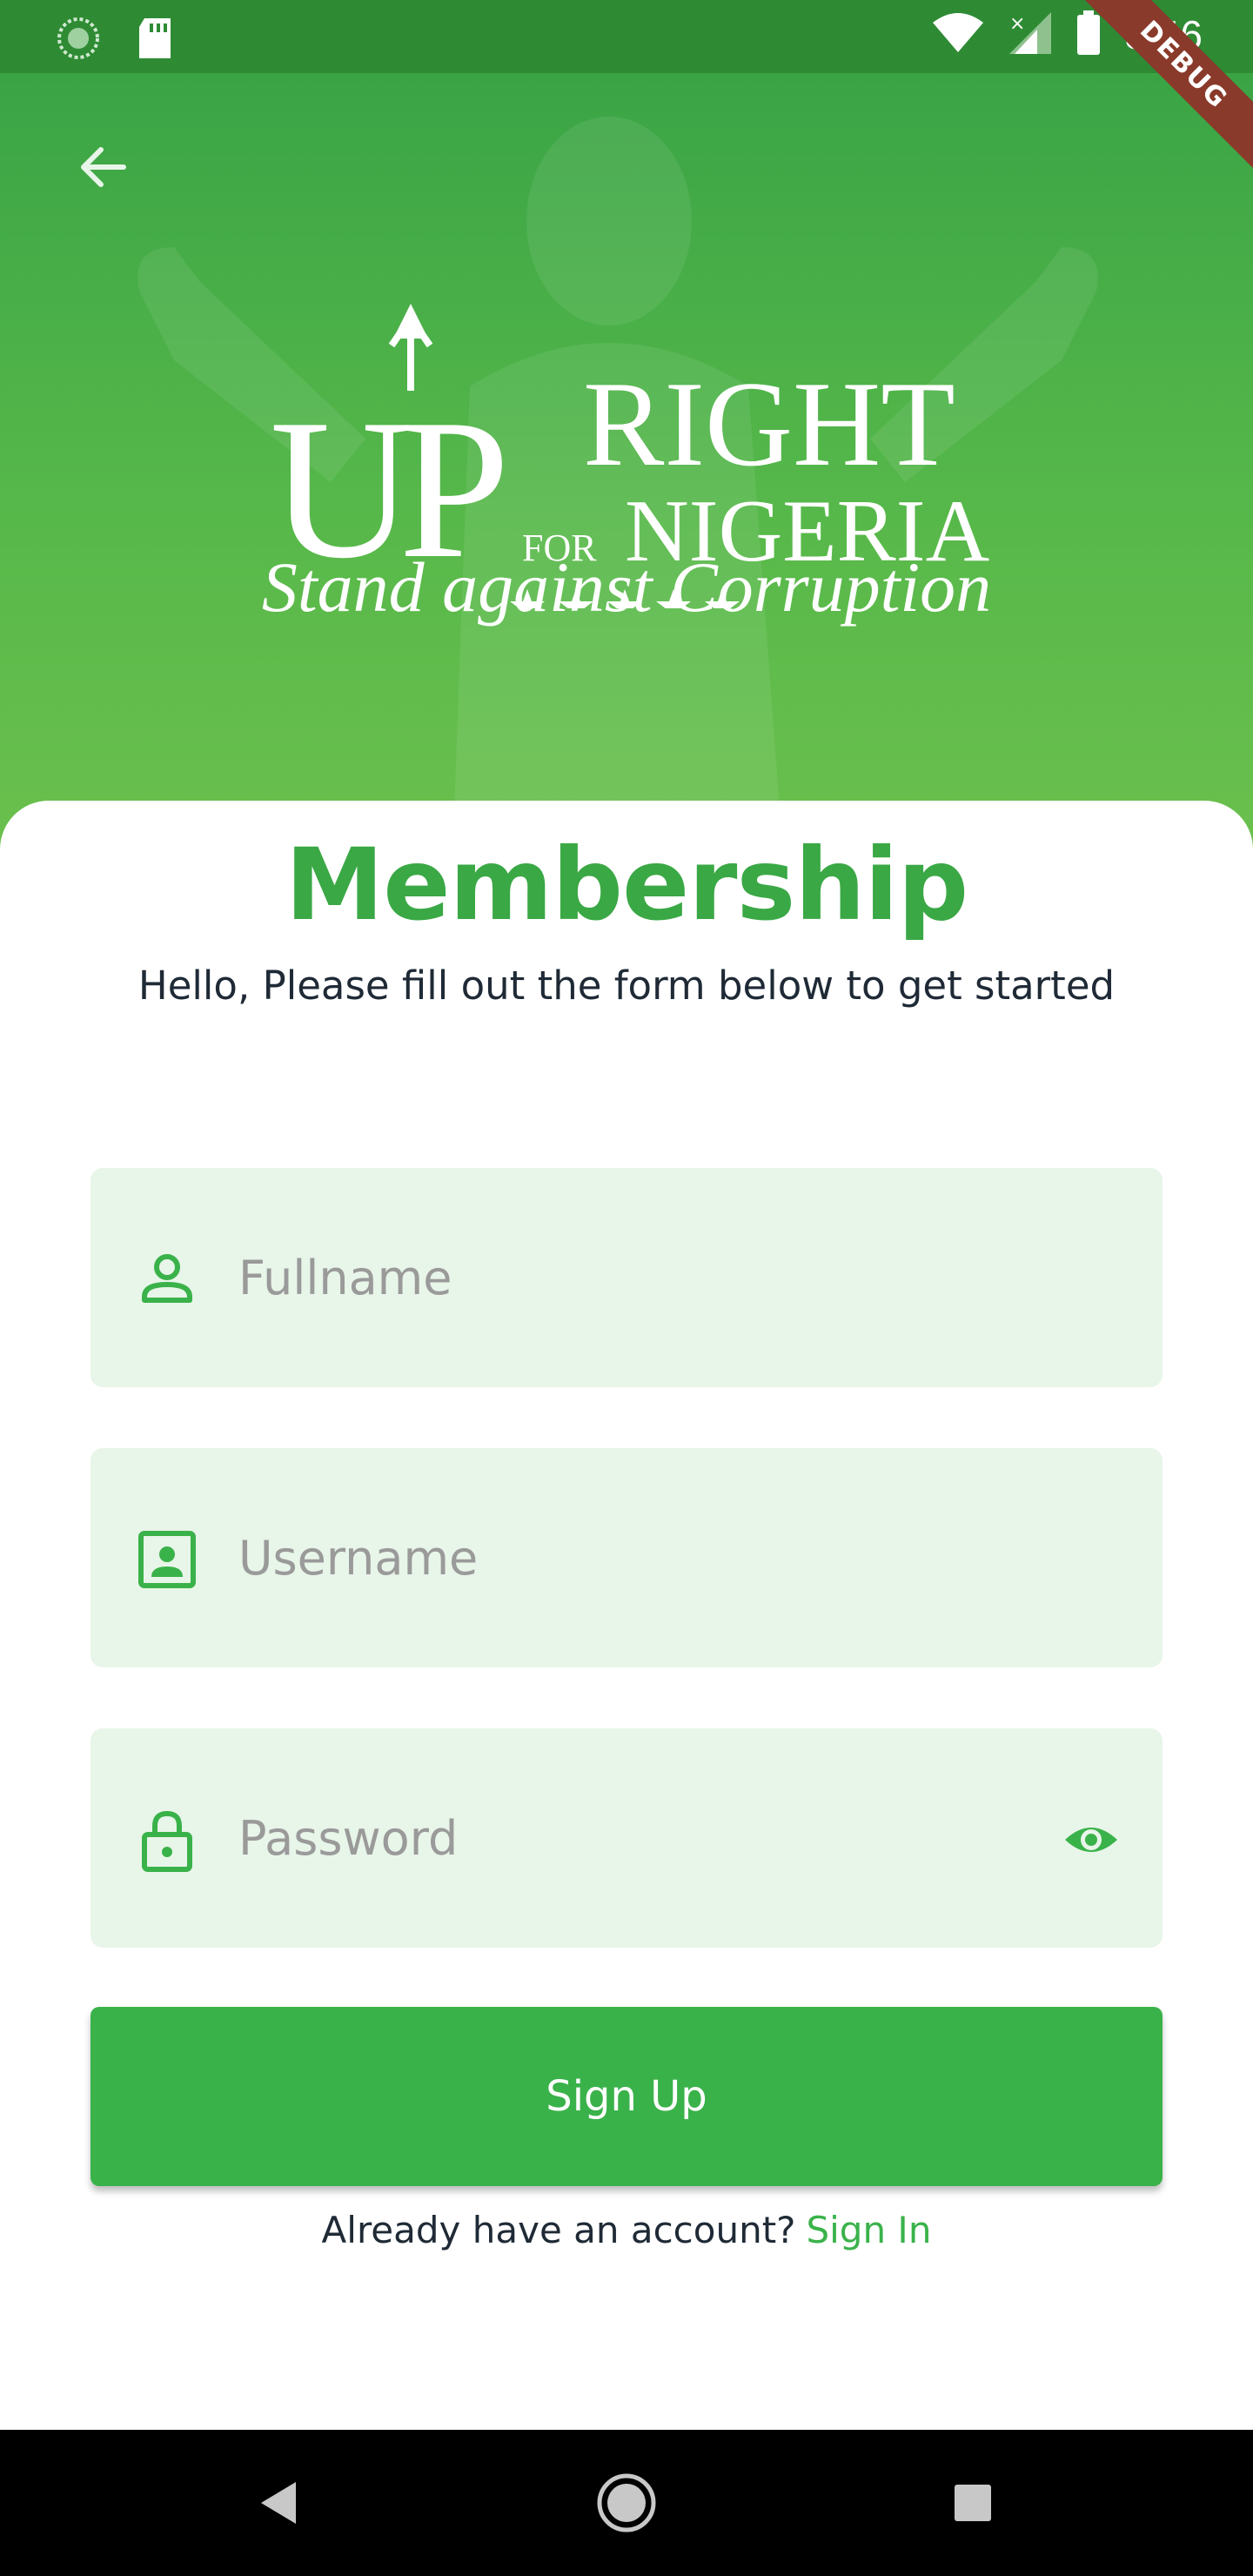  Describe the element at coordinates (1091, 1840) in the screenshot. I see `eye-icon` at that location.